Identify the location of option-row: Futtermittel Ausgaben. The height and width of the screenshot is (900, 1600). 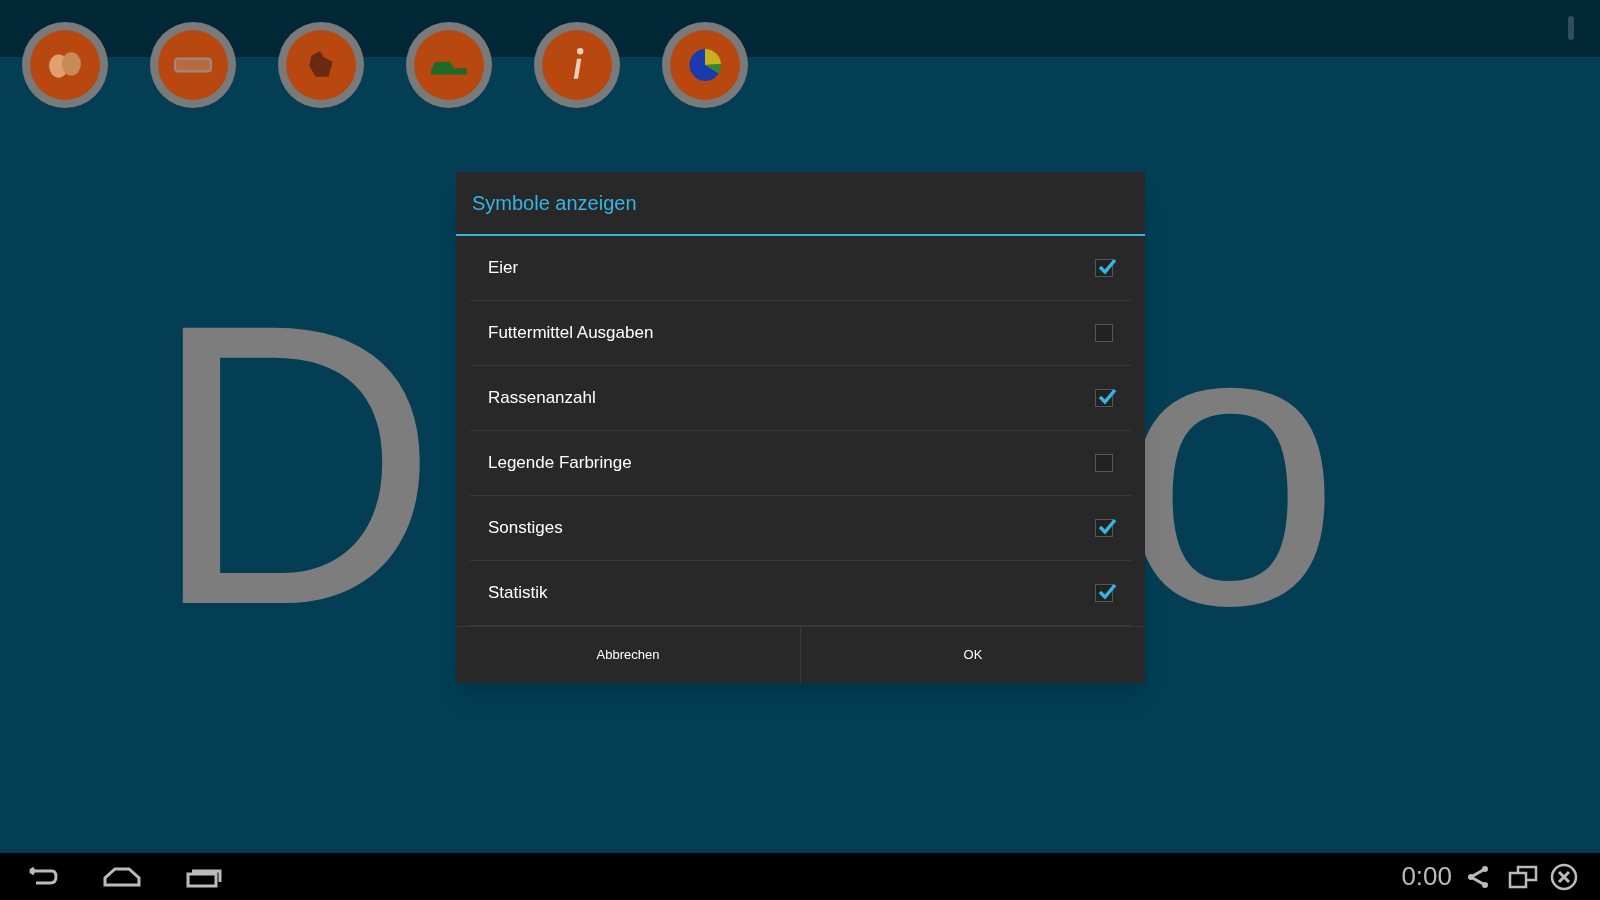
(800, 333).